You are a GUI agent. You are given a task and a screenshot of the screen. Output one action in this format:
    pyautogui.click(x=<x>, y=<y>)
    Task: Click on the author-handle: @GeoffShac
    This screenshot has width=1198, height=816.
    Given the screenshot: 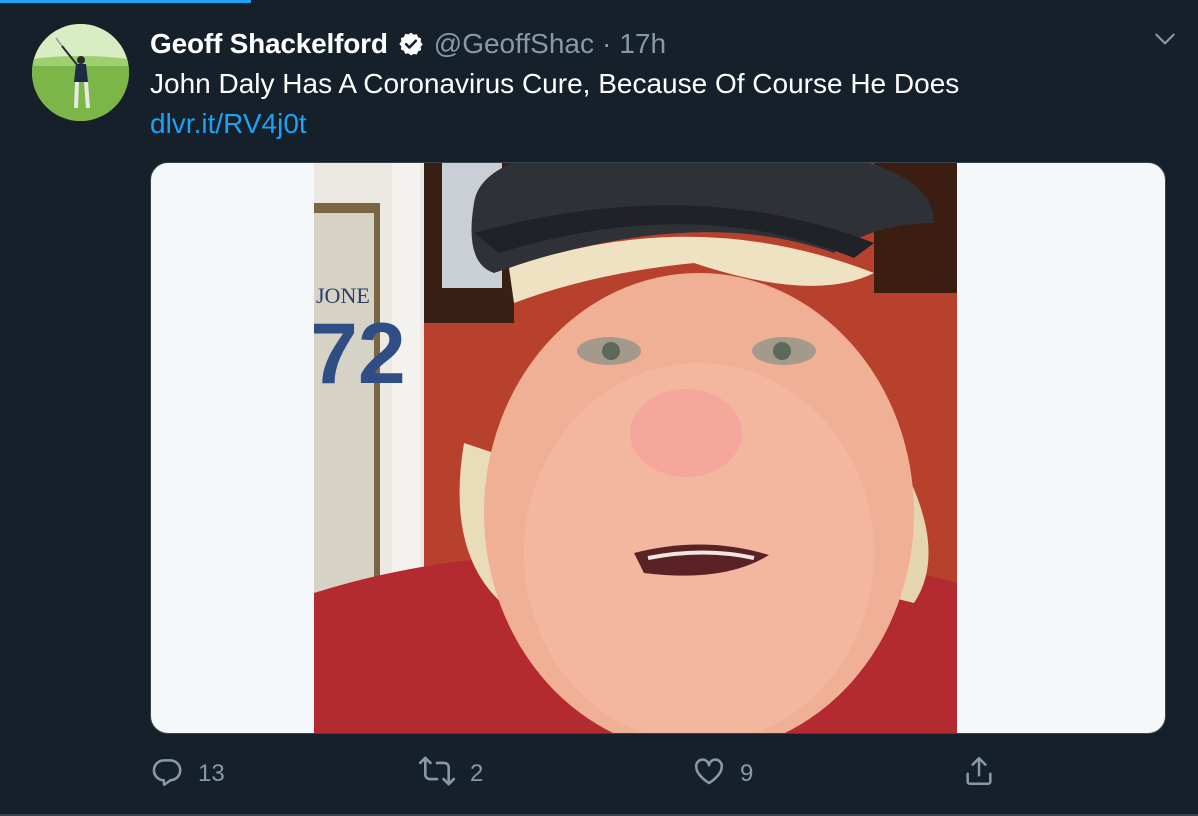 What is the action you would take?
    pyautogui.click(x=514, y=44)
    